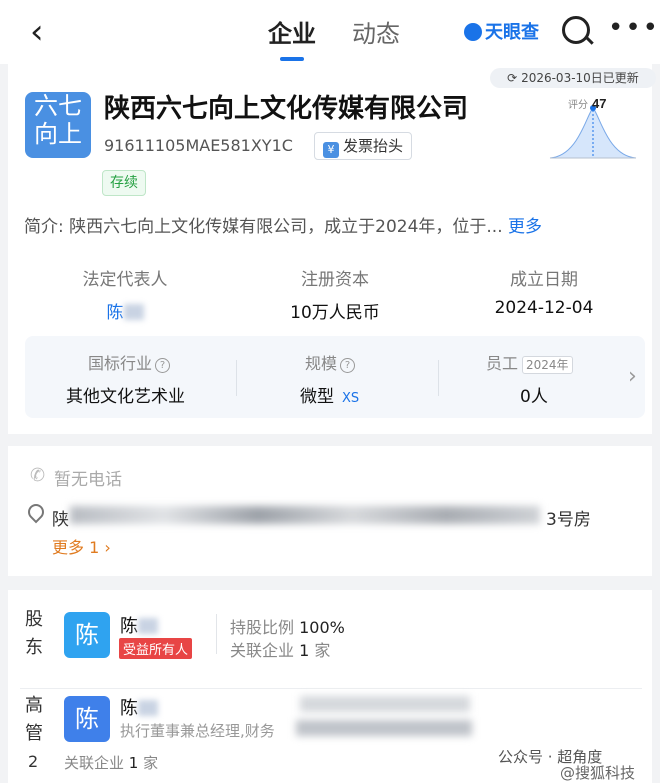 This screenshot has height=783, width=660. Describe the element at coordinates (38, 475) in the screenshot. I see `phone-icon: ✆` at that location.